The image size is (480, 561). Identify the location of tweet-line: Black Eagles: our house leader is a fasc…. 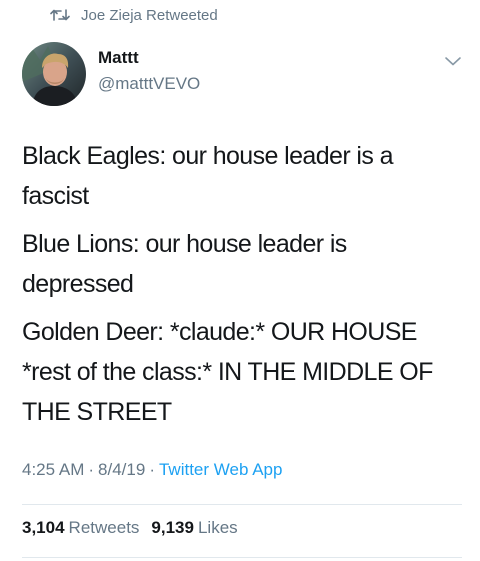
(211, 176).